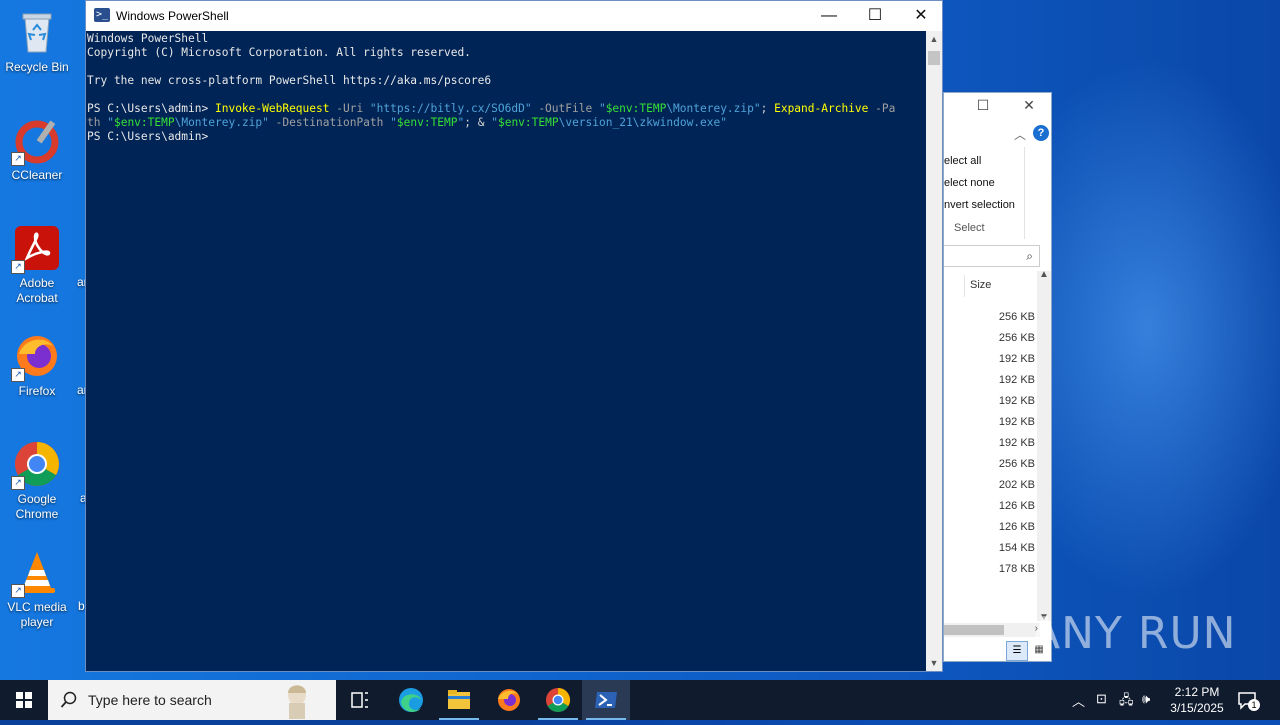 This screenshot has width=1280, height=725. Describe the element at coordinates (150, 700) in the screenshot. I see `search-placeholder: Type here to search` at that location.